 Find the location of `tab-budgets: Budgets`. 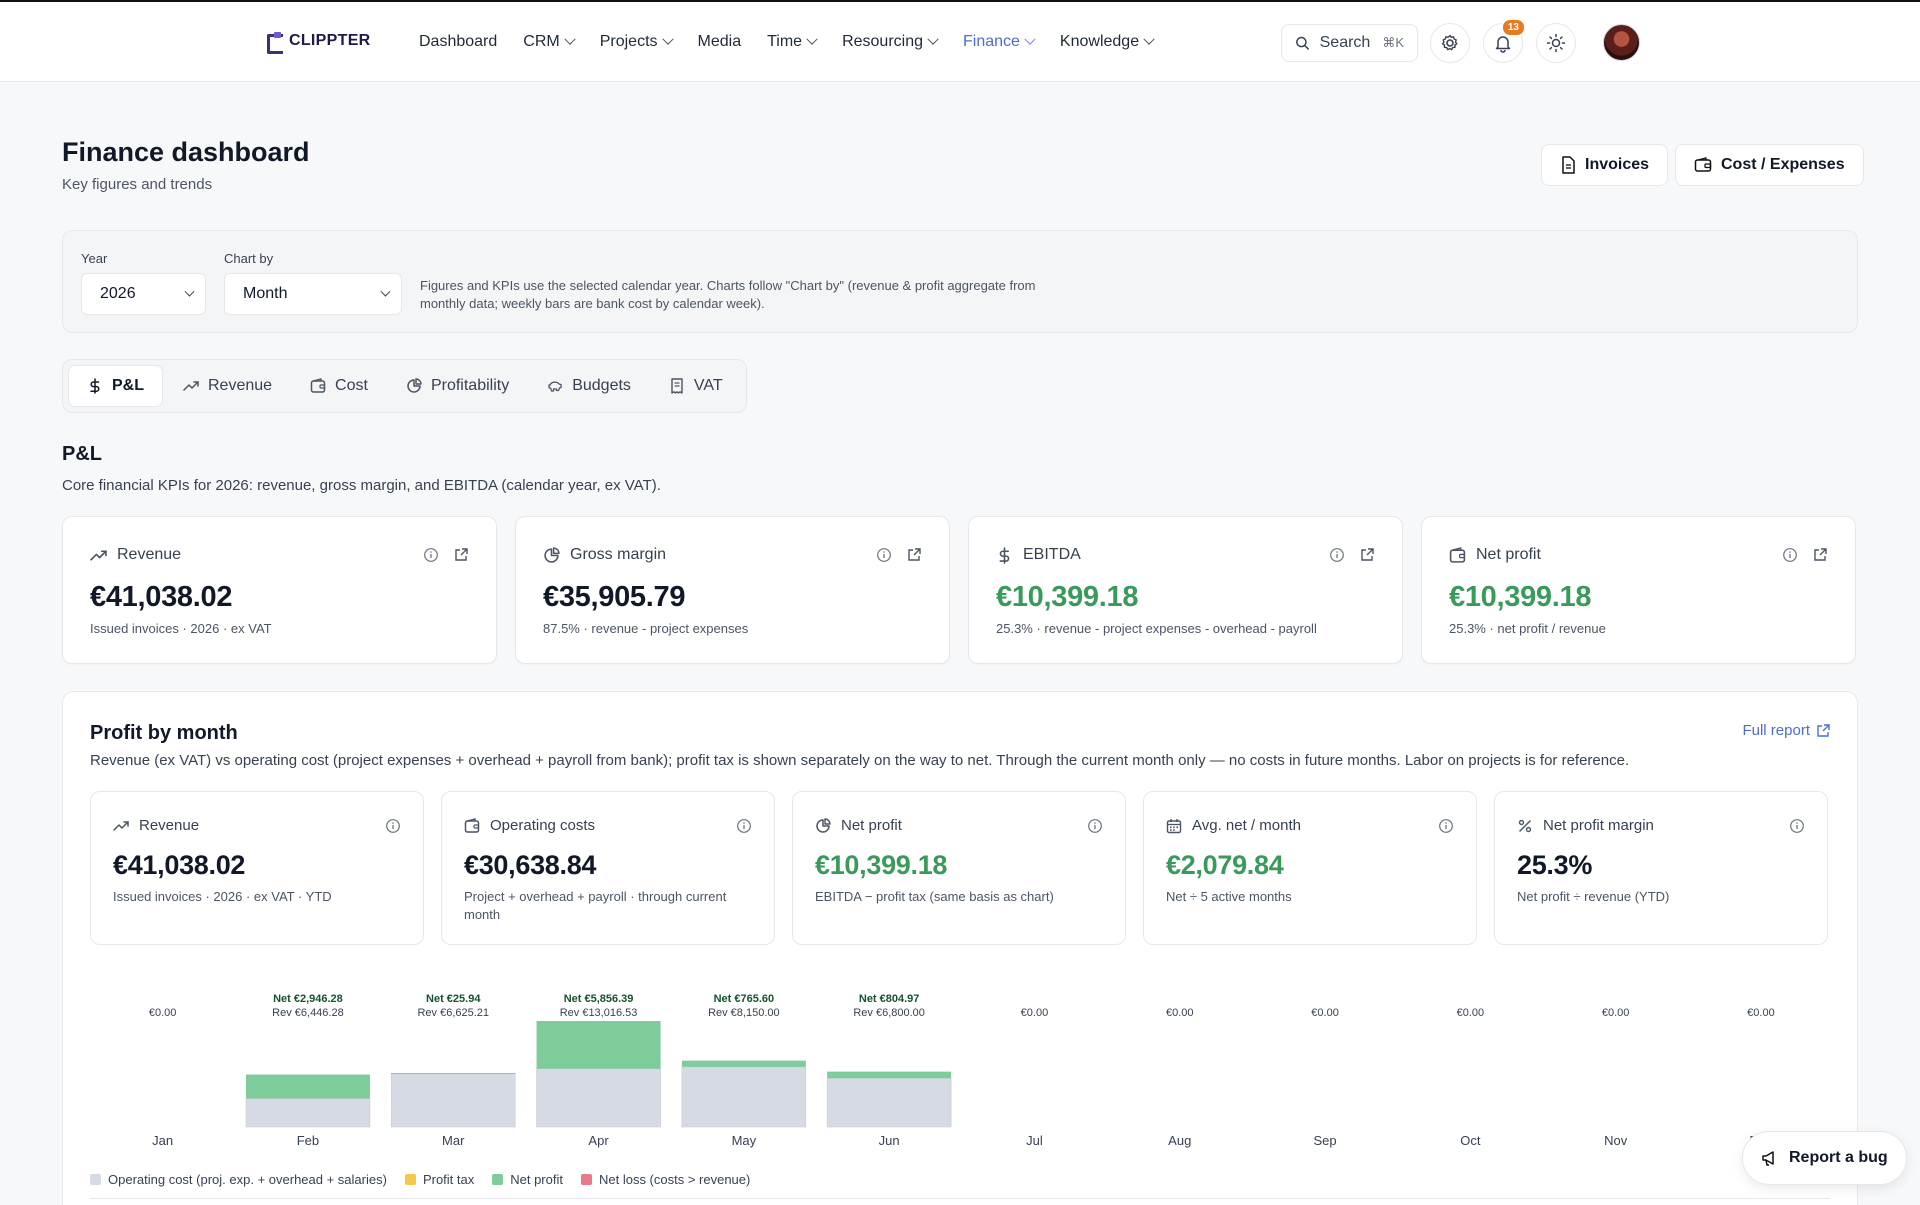

tab-budgets: Budgets is located at coordinates (589, 386).